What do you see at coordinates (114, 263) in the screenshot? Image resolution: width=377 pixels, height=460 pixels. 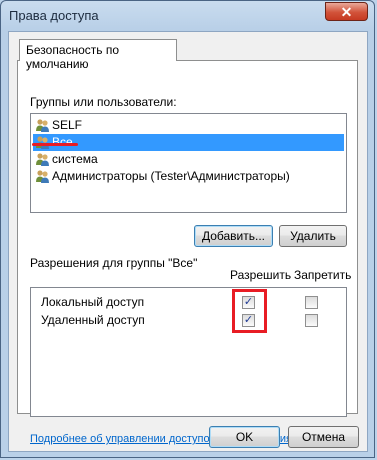 I see `permissions-label: Разрешения для группы "Все"` at bounding box center [114, 263].